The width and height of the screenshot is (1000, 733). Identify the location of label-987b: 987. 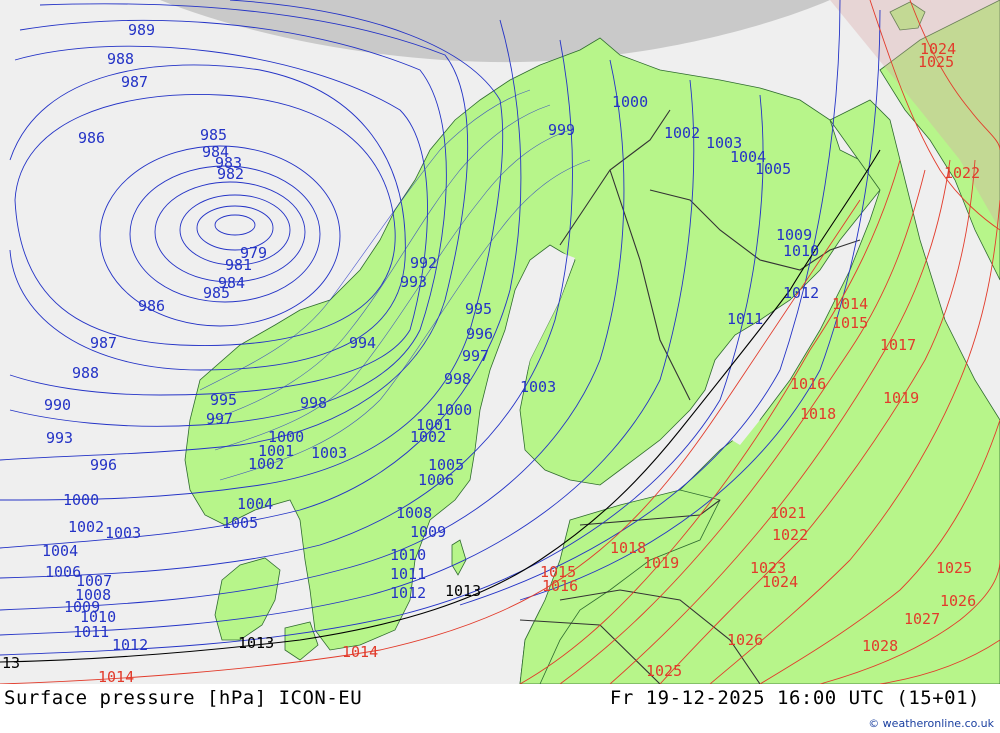
(103, 343).